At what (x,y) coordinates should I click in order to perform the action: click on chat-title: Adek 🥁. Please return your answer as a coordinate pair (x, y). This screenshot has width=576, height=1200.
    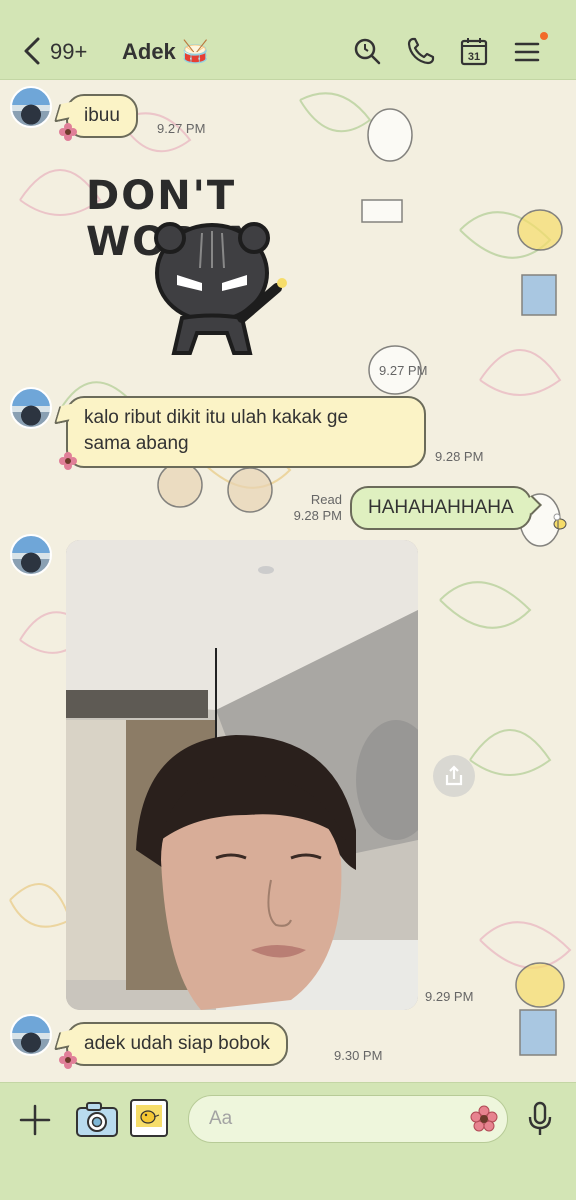
    Looking at the image, I should click on (165, 52).